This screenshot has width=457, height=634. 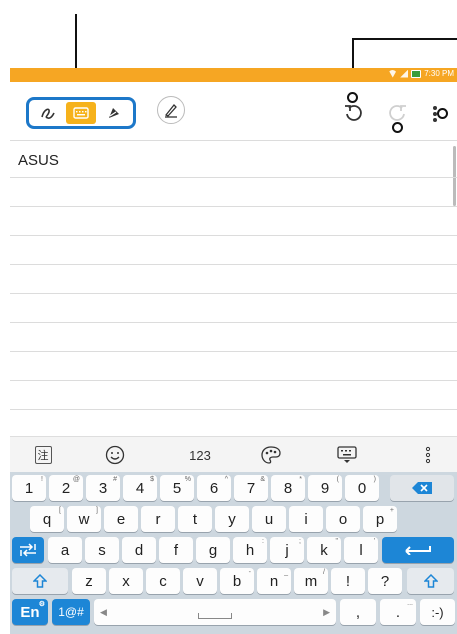 I want to click on key-0-label: 0, so click(x=362, y=488).